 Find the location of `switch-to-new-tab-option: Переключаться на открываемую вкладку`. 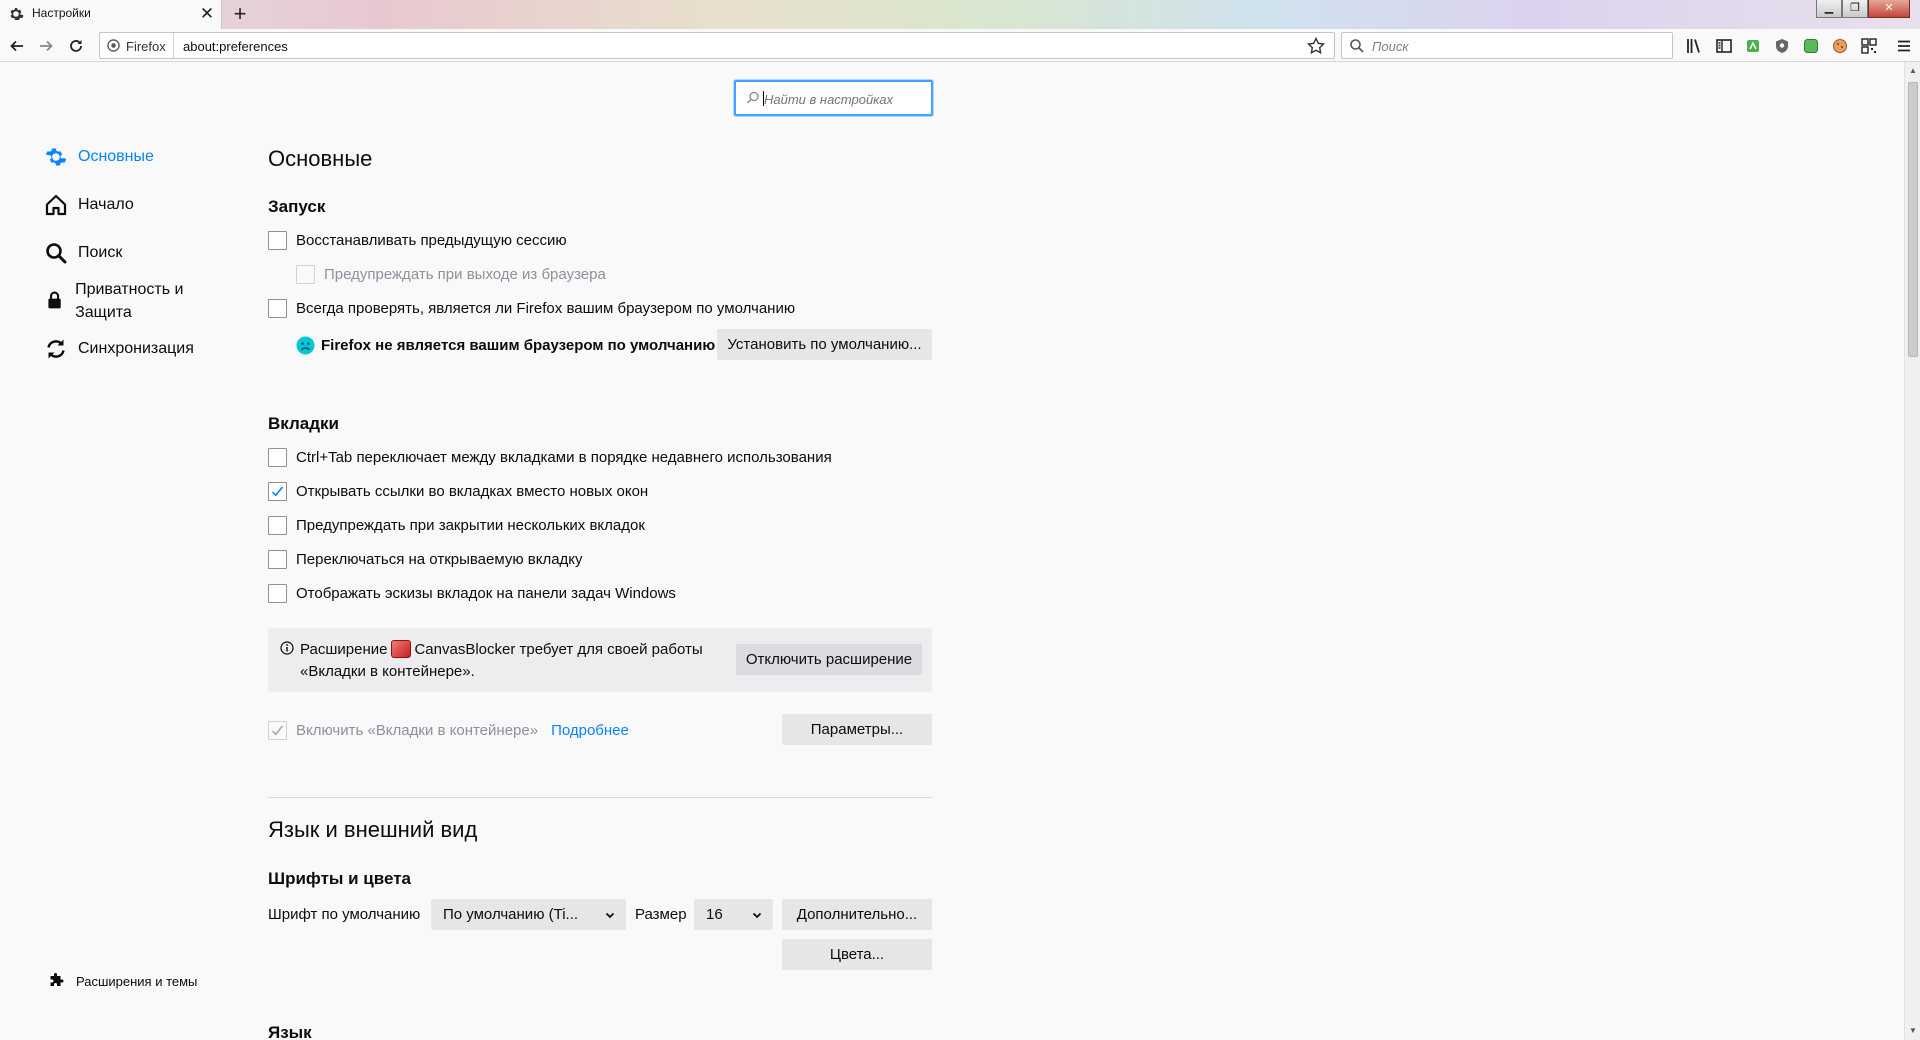

switch-to-new-tab-option: Переключаться на открываемую вкладку is located at coordinates (425, 559).